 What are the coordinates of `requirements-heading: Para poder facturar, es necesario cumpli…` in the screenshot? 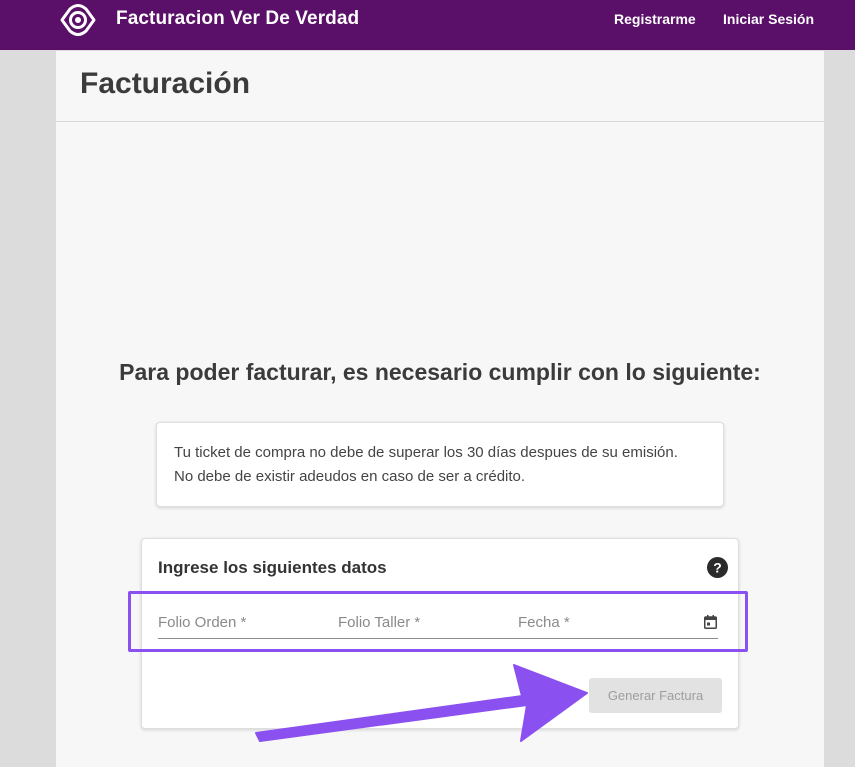 It's located at (440, 372).